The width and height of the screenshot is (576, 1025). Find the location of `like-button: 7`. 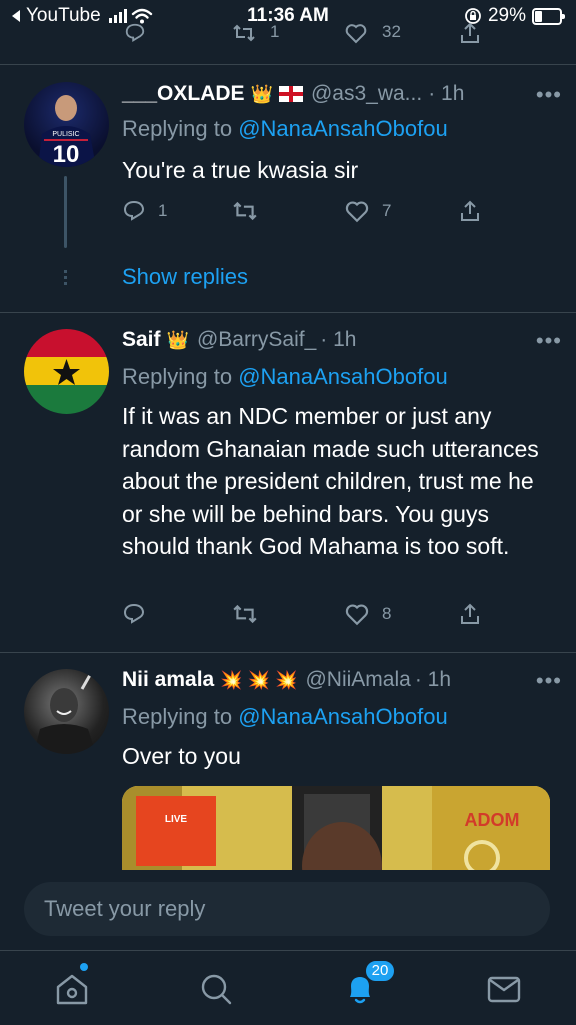

like-button: 7 is located at coordinates (367, 211).